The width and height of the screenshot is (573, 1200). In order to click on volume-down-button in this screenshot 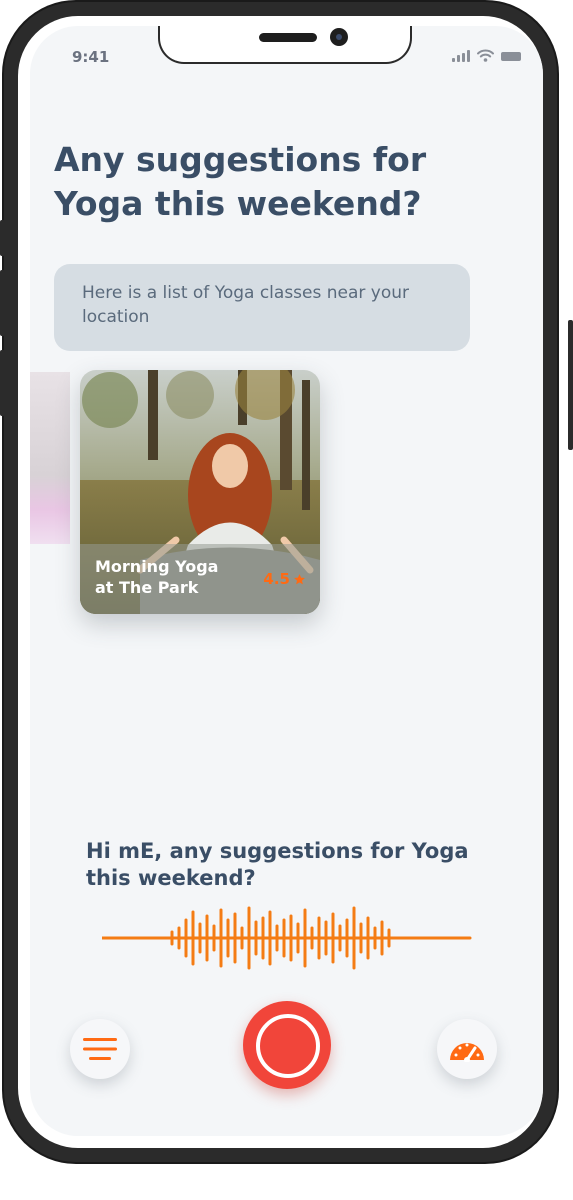, I will do `click(2, 303)`.